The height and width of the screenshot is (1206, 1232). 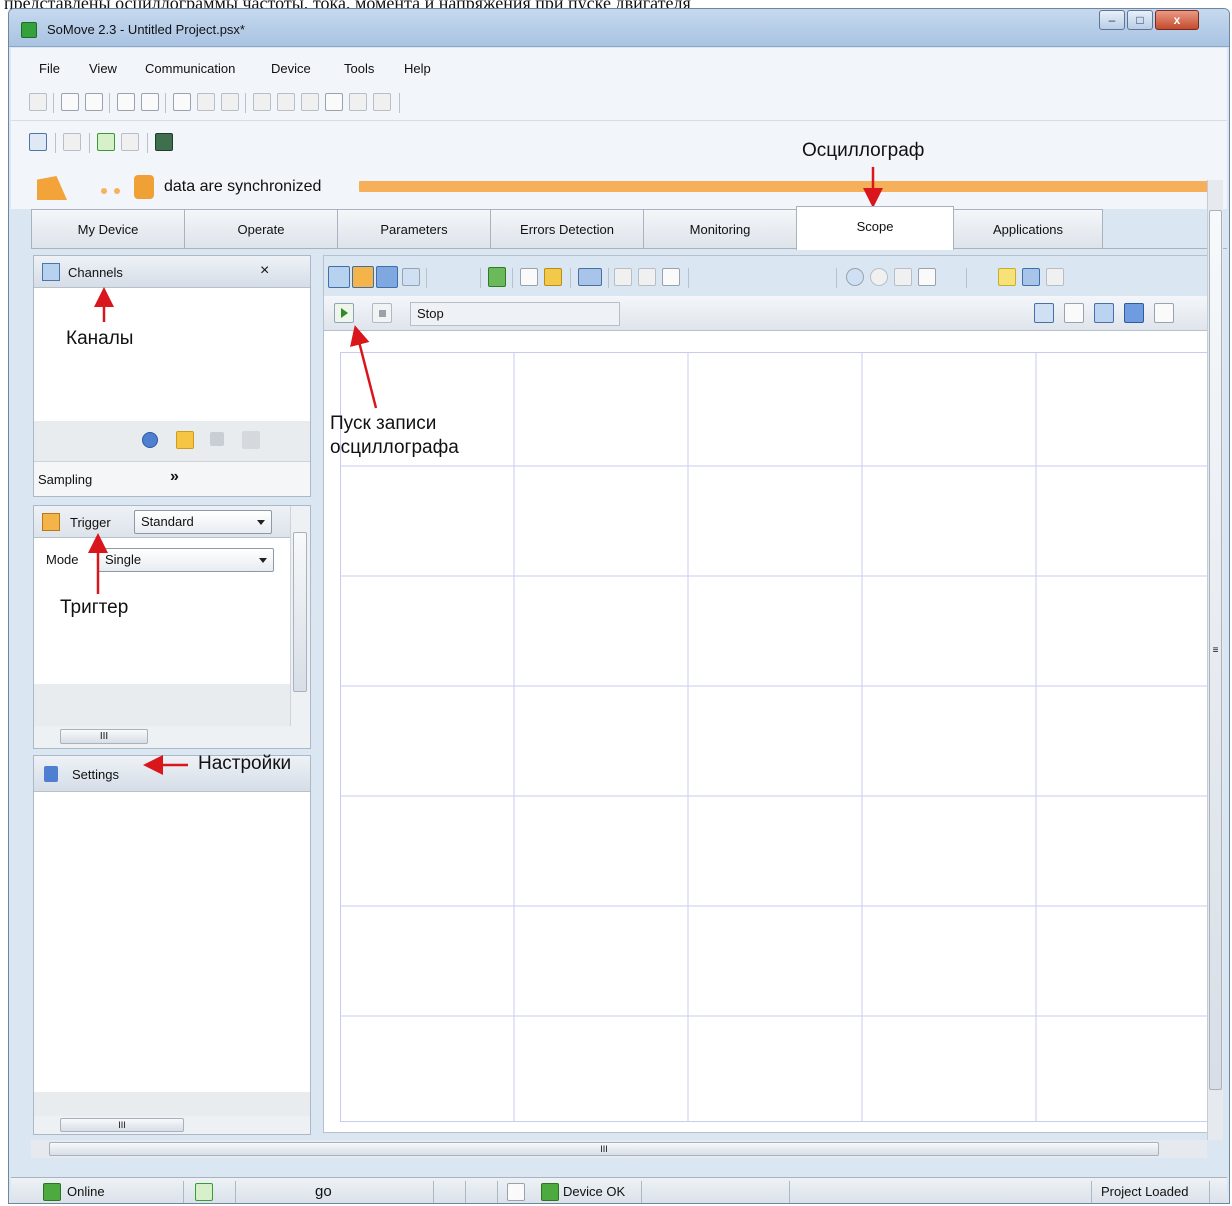 I want to click on open-record-icon, so click(x=553, y=277).